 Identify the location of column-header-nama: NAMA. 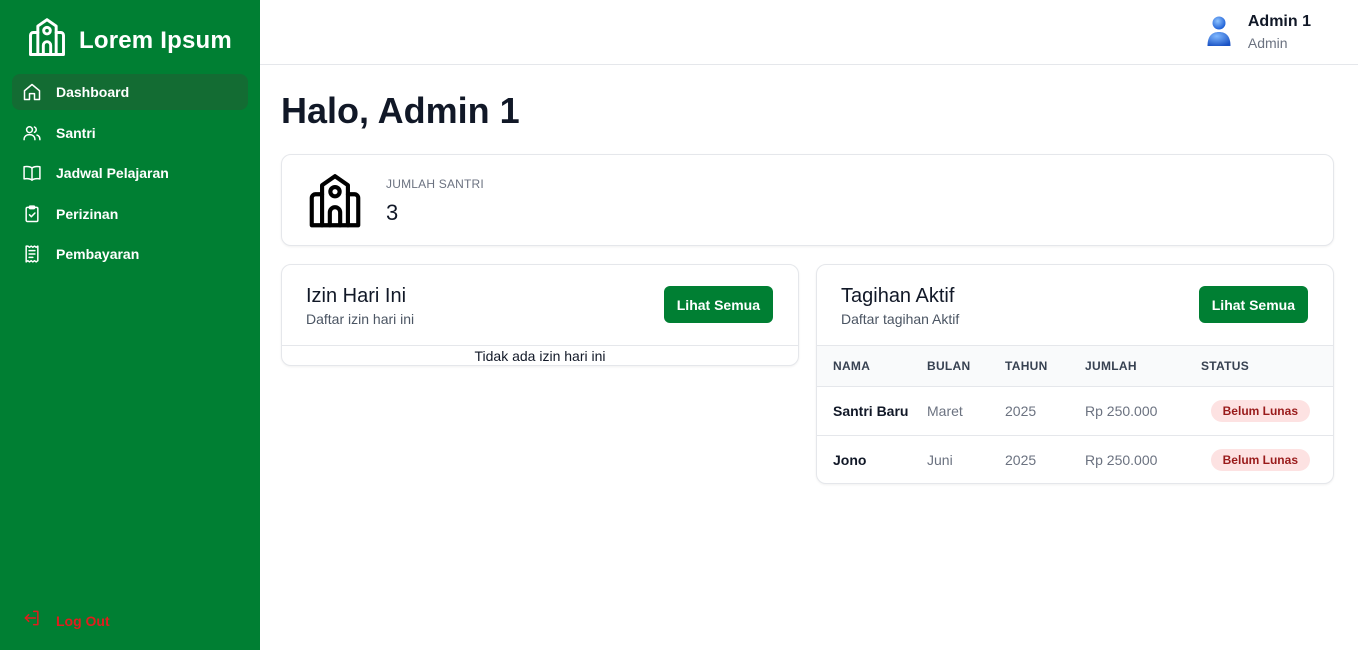
(852, 366).